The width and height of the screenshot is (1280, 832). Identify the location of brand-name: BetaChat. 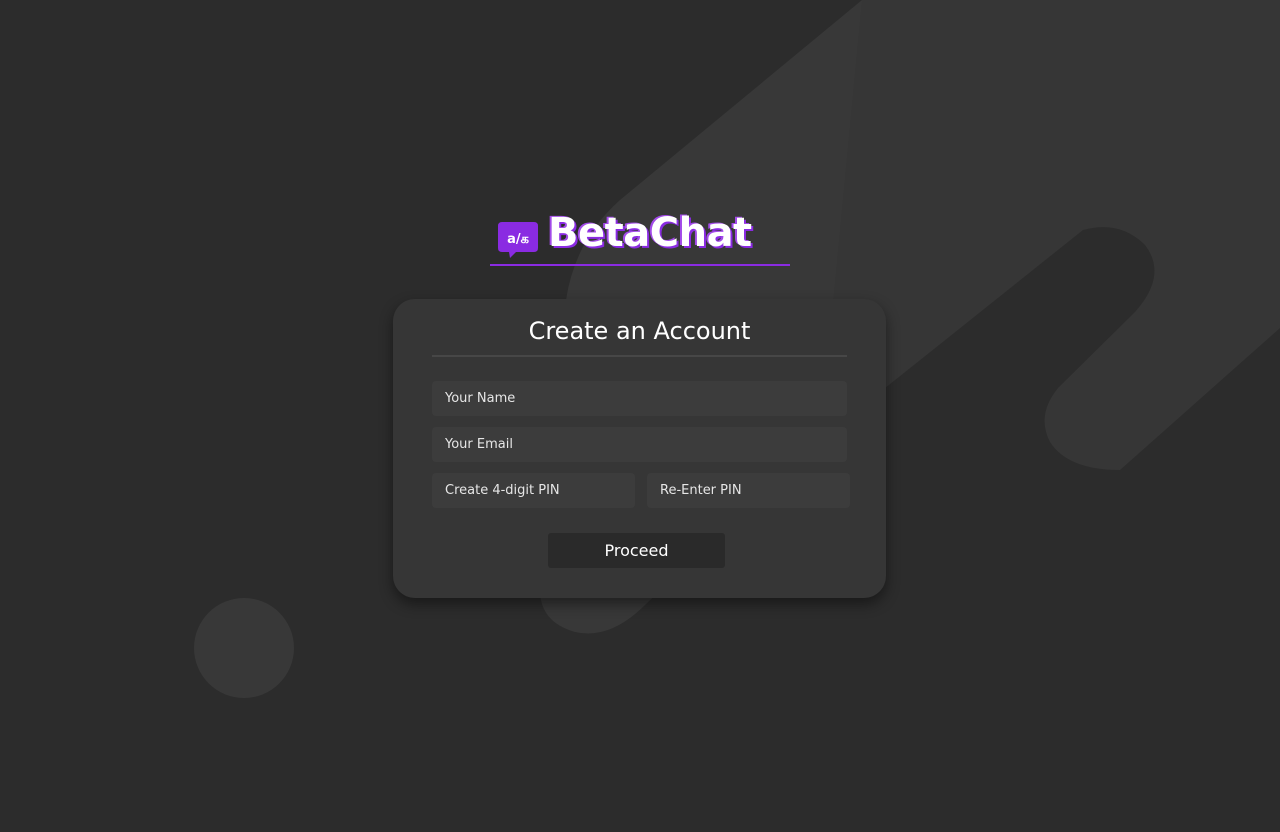
(650, 233).